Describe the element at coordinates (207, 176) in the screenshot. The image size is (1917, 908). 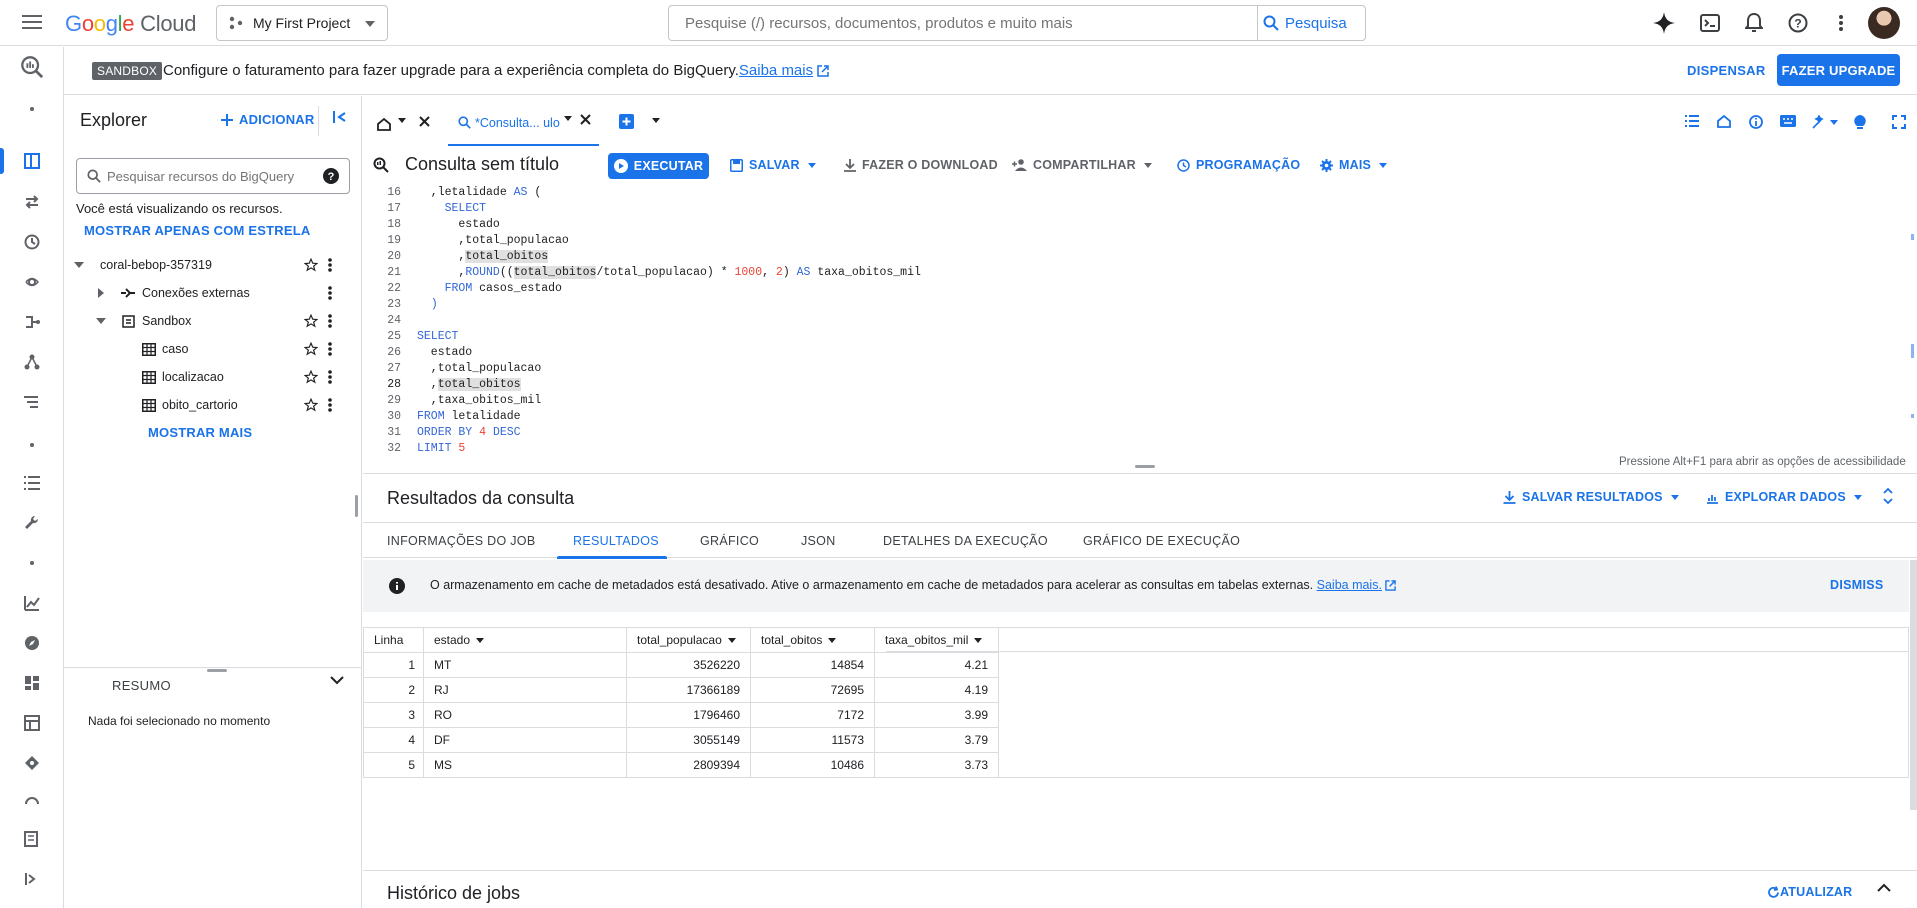
I see `explorer-search-input` at that location.